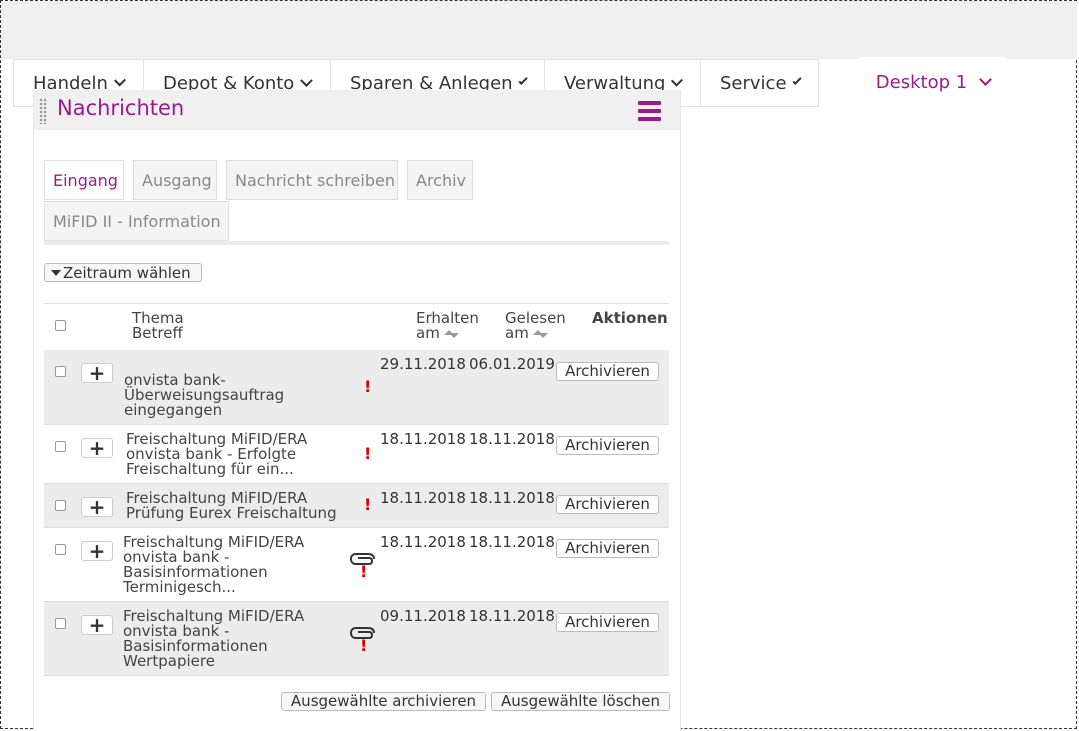 This screenshot has height=731, width=1079. I want to click on tab-divider, so click(356, 243).